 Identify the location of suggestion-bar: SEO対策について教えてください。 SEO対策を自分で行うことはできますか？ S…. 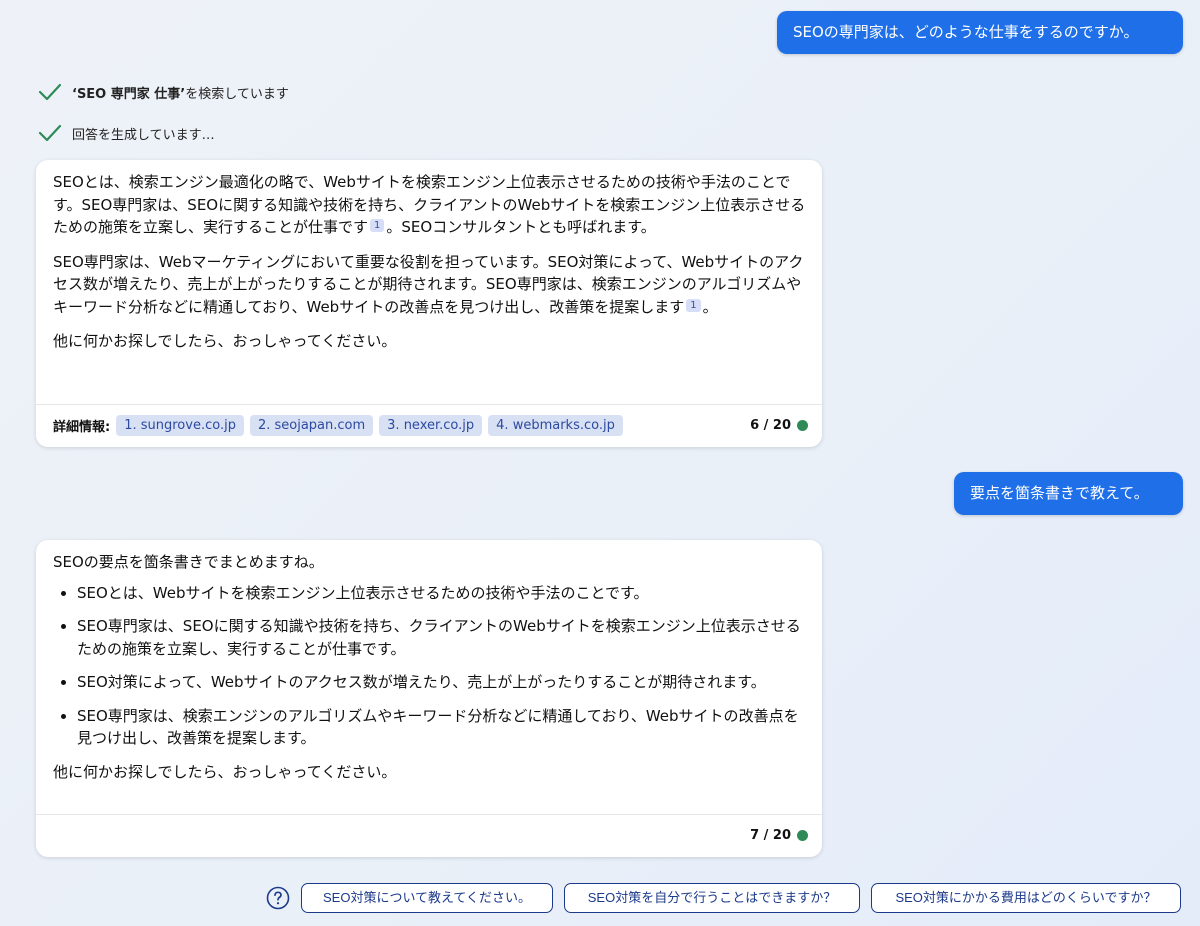
(723, 898).